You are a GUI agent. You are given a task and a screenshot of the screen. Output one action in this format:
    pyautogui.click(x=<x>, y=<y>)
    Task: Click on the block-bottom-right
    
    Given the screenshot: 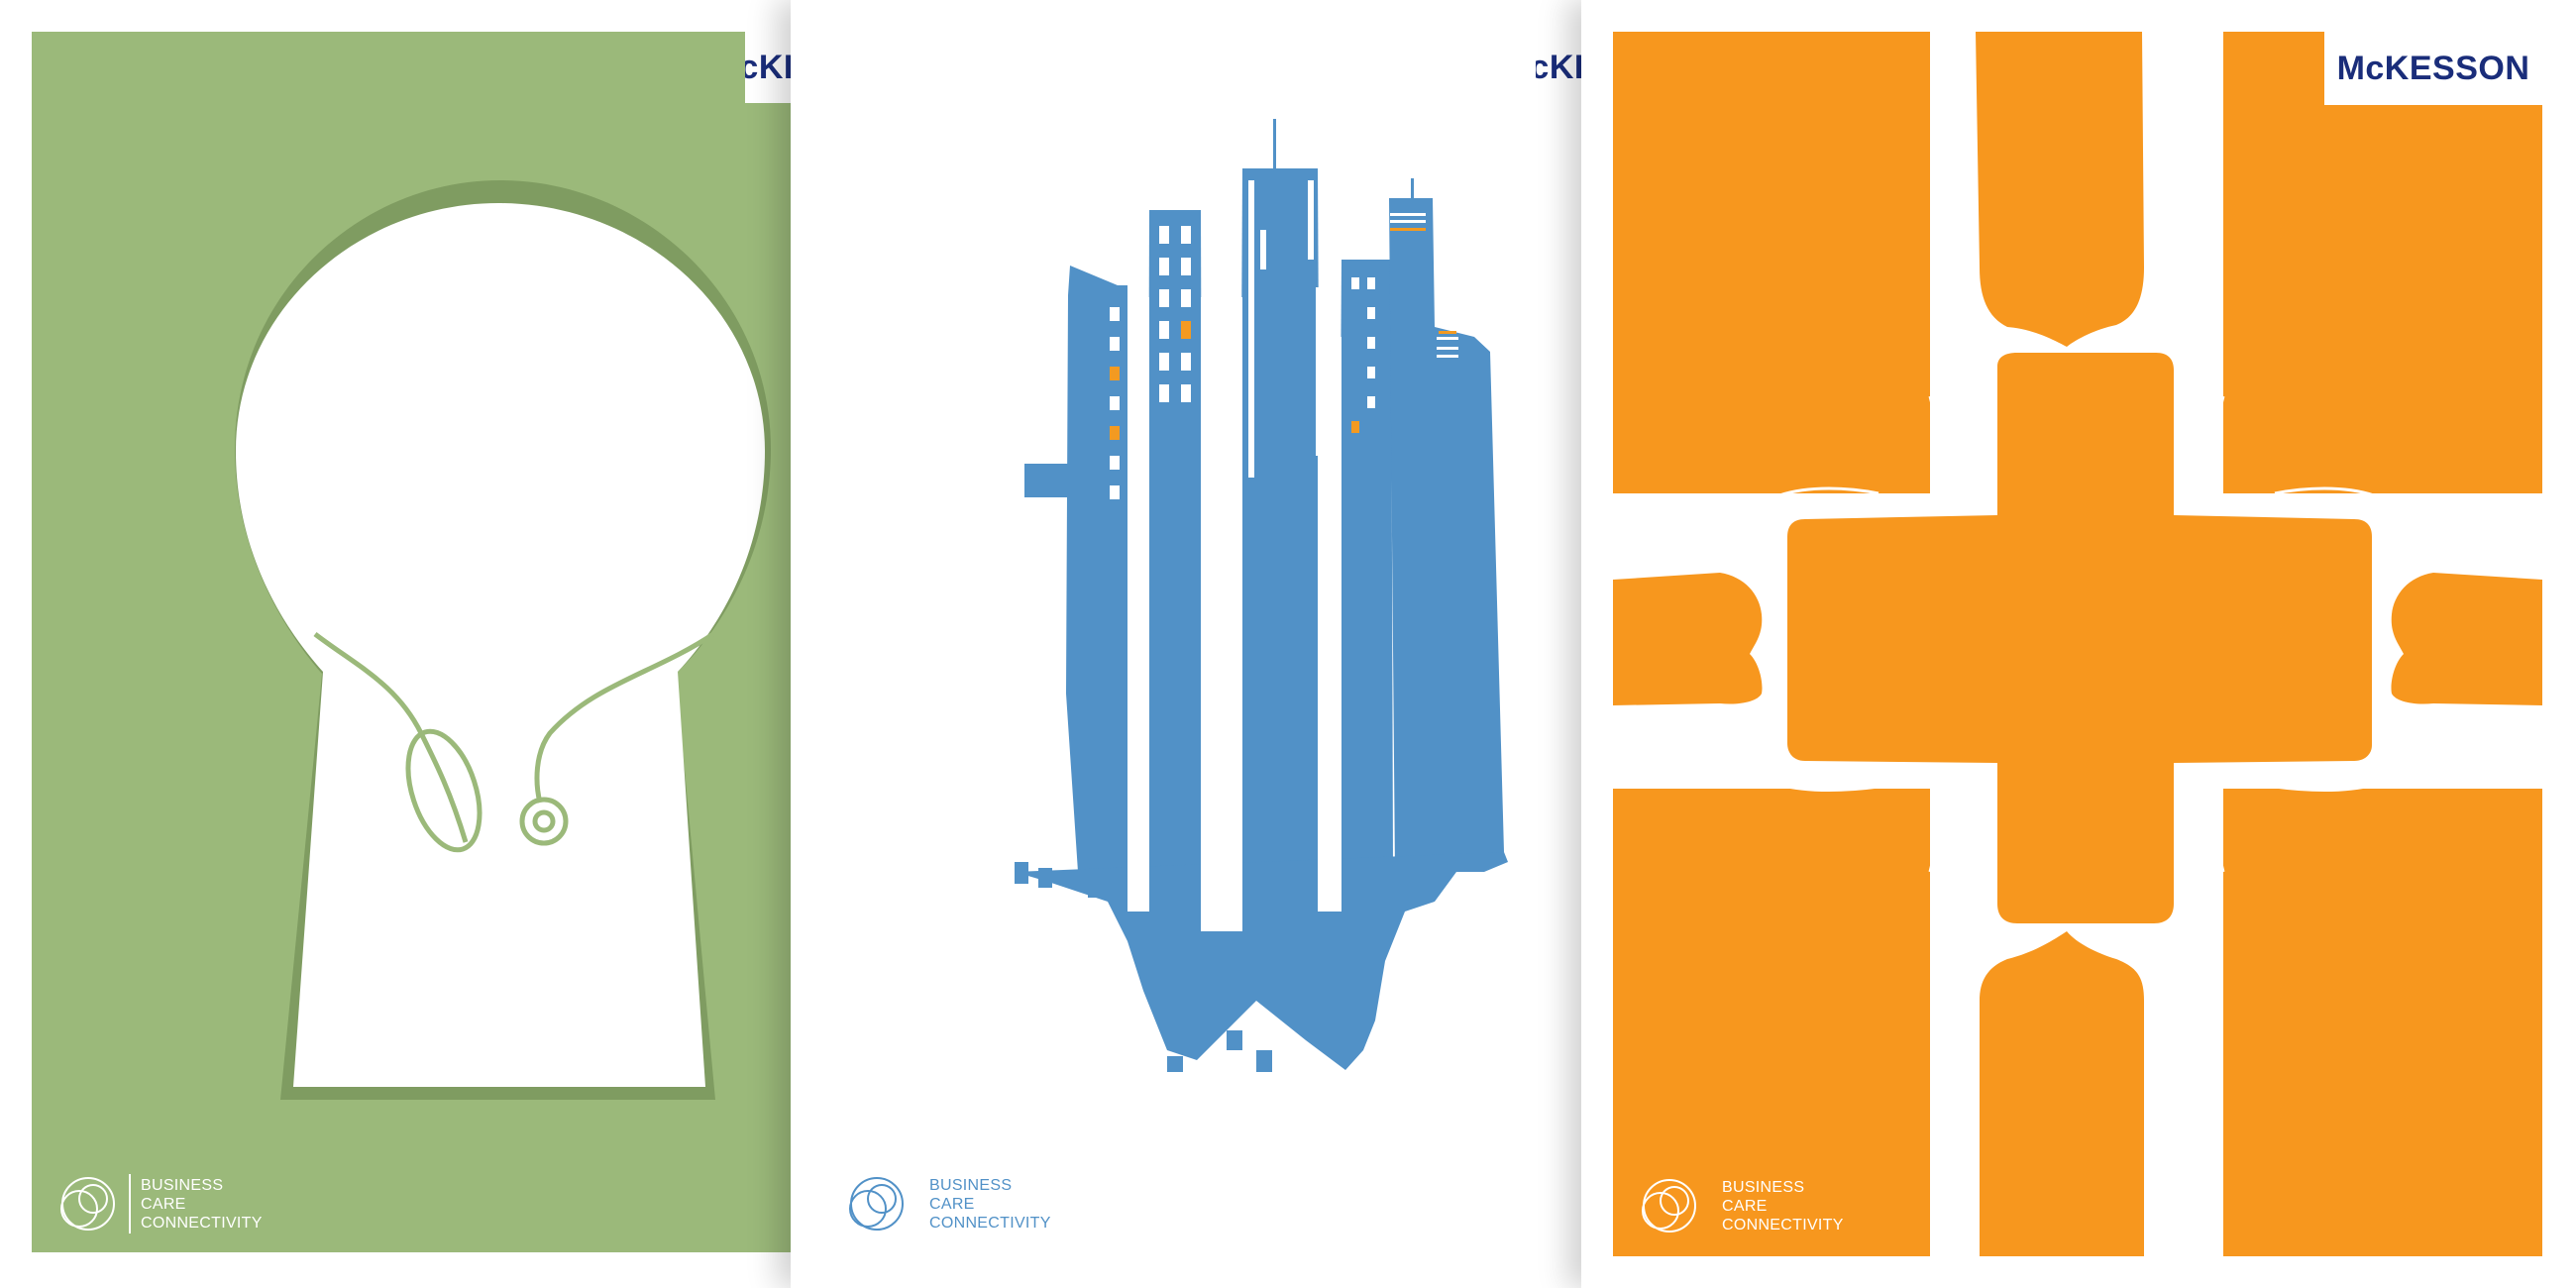 What is the action you would take?
    pyautogui.click(x=2382, y=1023)
    